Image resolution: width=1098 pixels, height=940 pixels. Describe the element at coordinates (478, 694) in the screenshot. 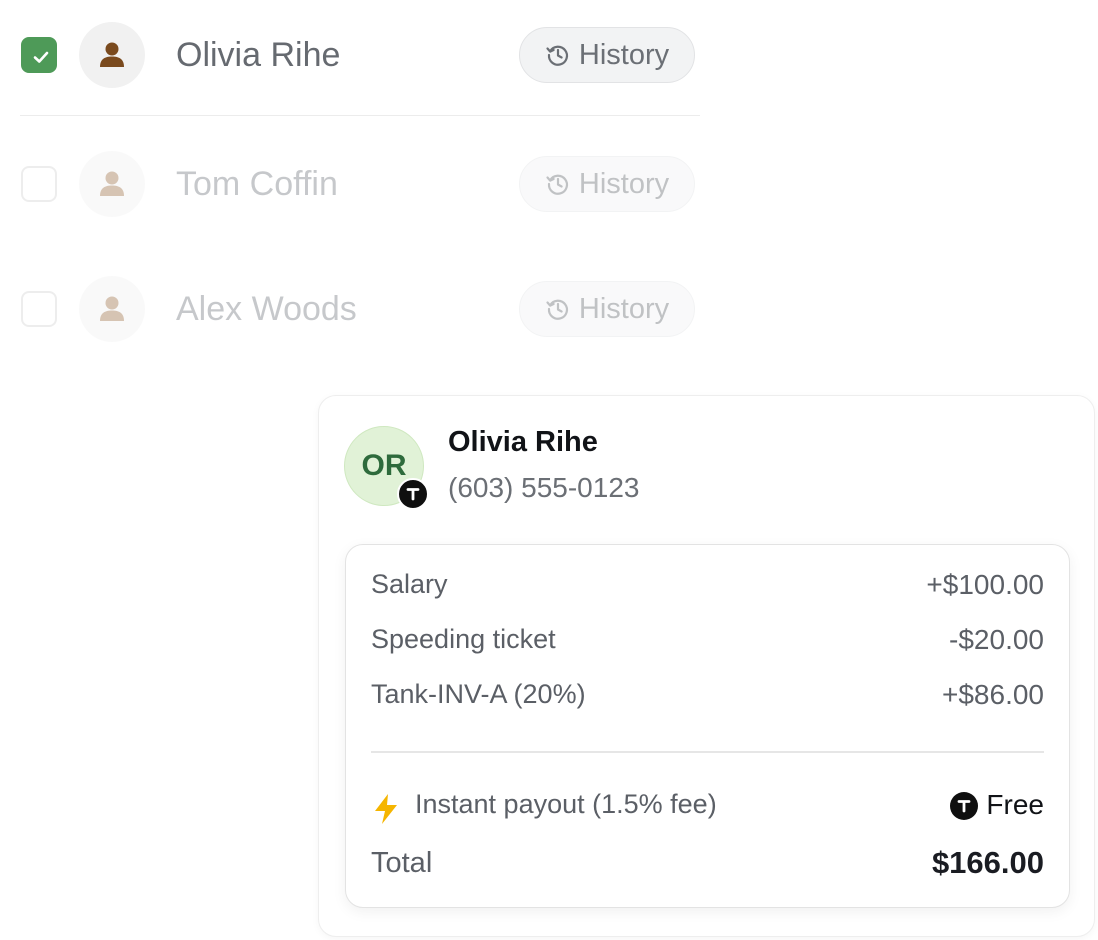

I see `line-item-label: Tank-INV-A (20%)` at that location.